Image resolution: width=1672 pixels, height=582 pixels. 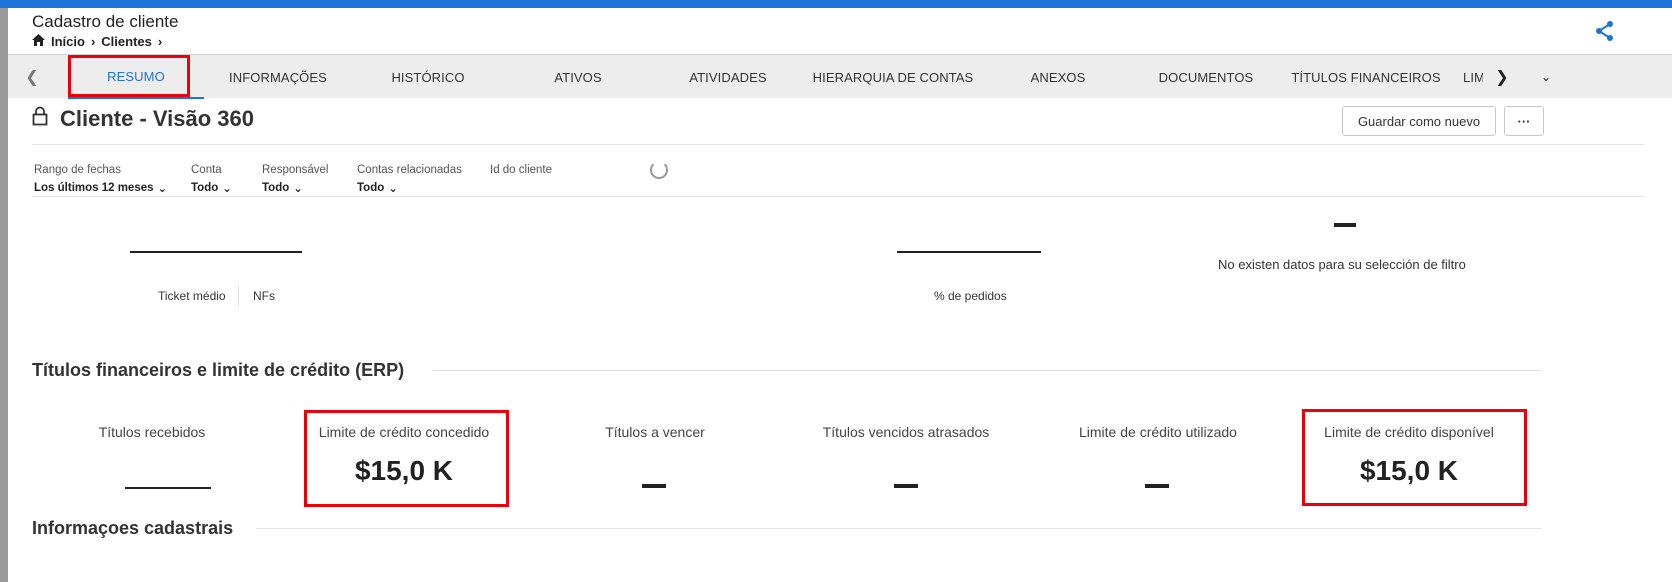 I want to click on tab-ativos: ATIVOS, so click(x=578, y=77).